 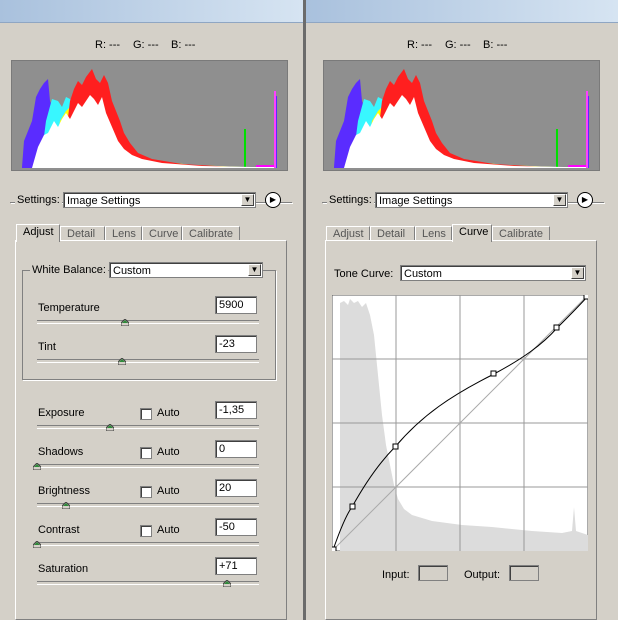 What do you see at coordinates (64, 491) in the screenshot?
I see `slider-label: Brightness` at bounding box center [64, 491].